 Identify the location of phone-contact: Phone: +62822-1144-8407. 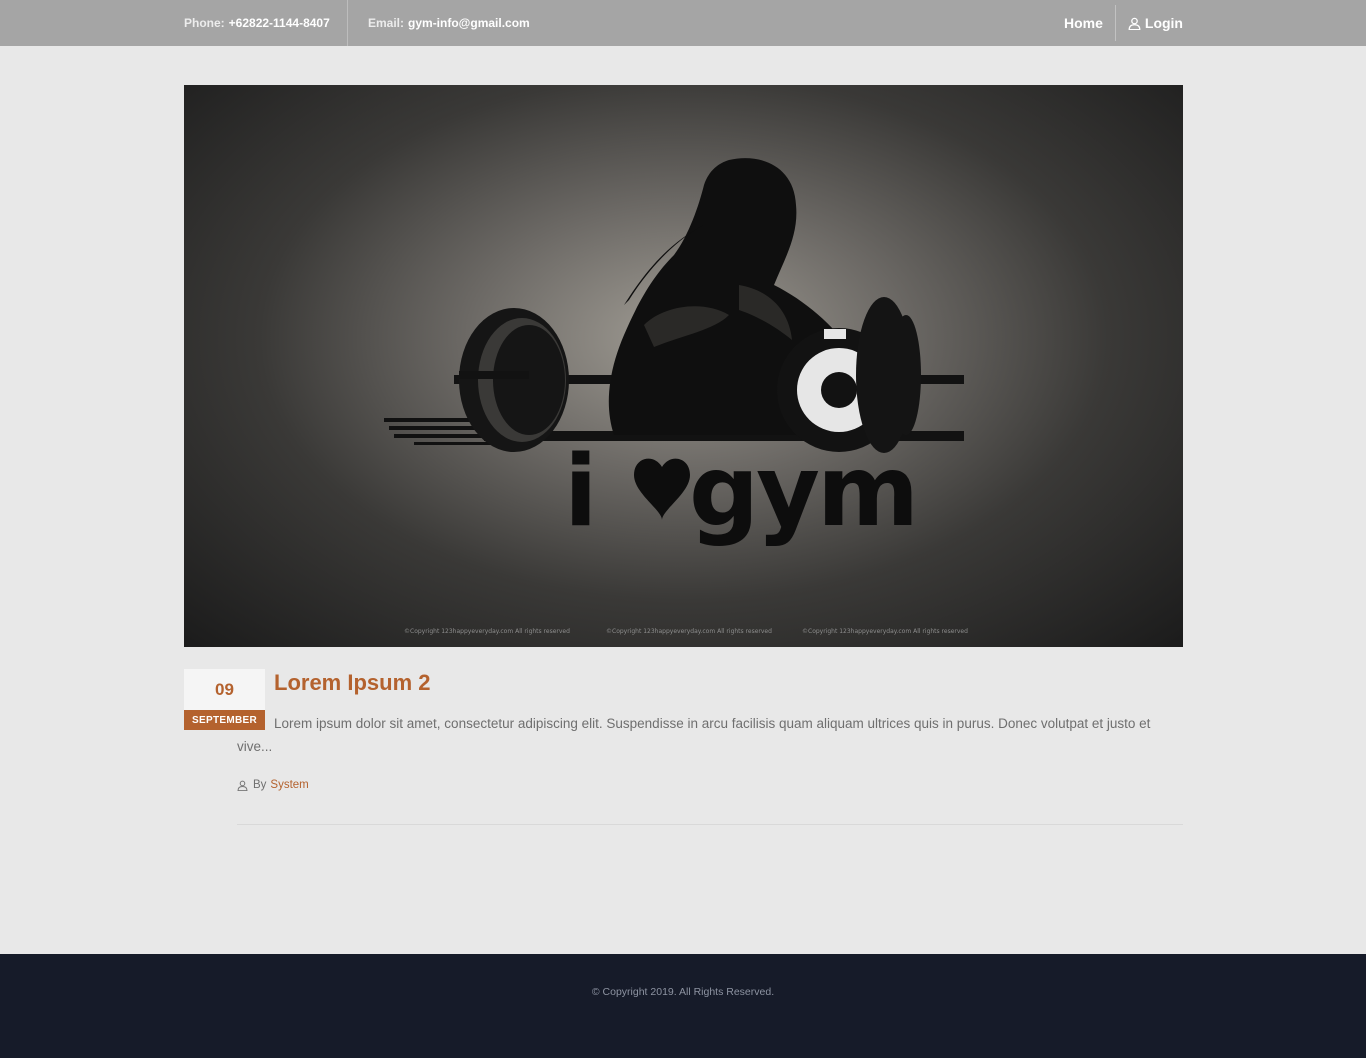
(266, 23).